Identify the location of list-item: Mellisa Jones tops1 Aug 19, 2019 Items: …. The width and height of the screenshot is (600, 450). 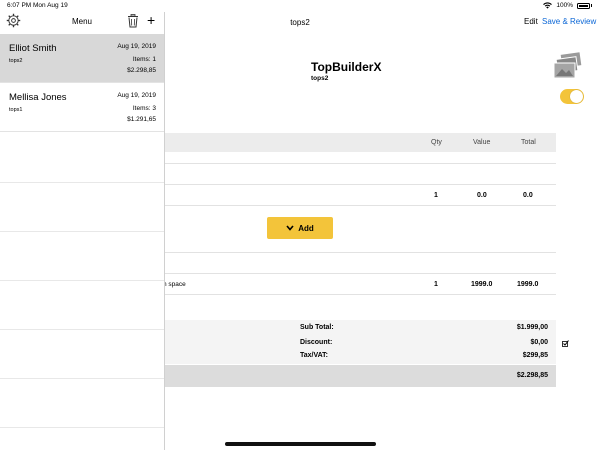
(82, 107).